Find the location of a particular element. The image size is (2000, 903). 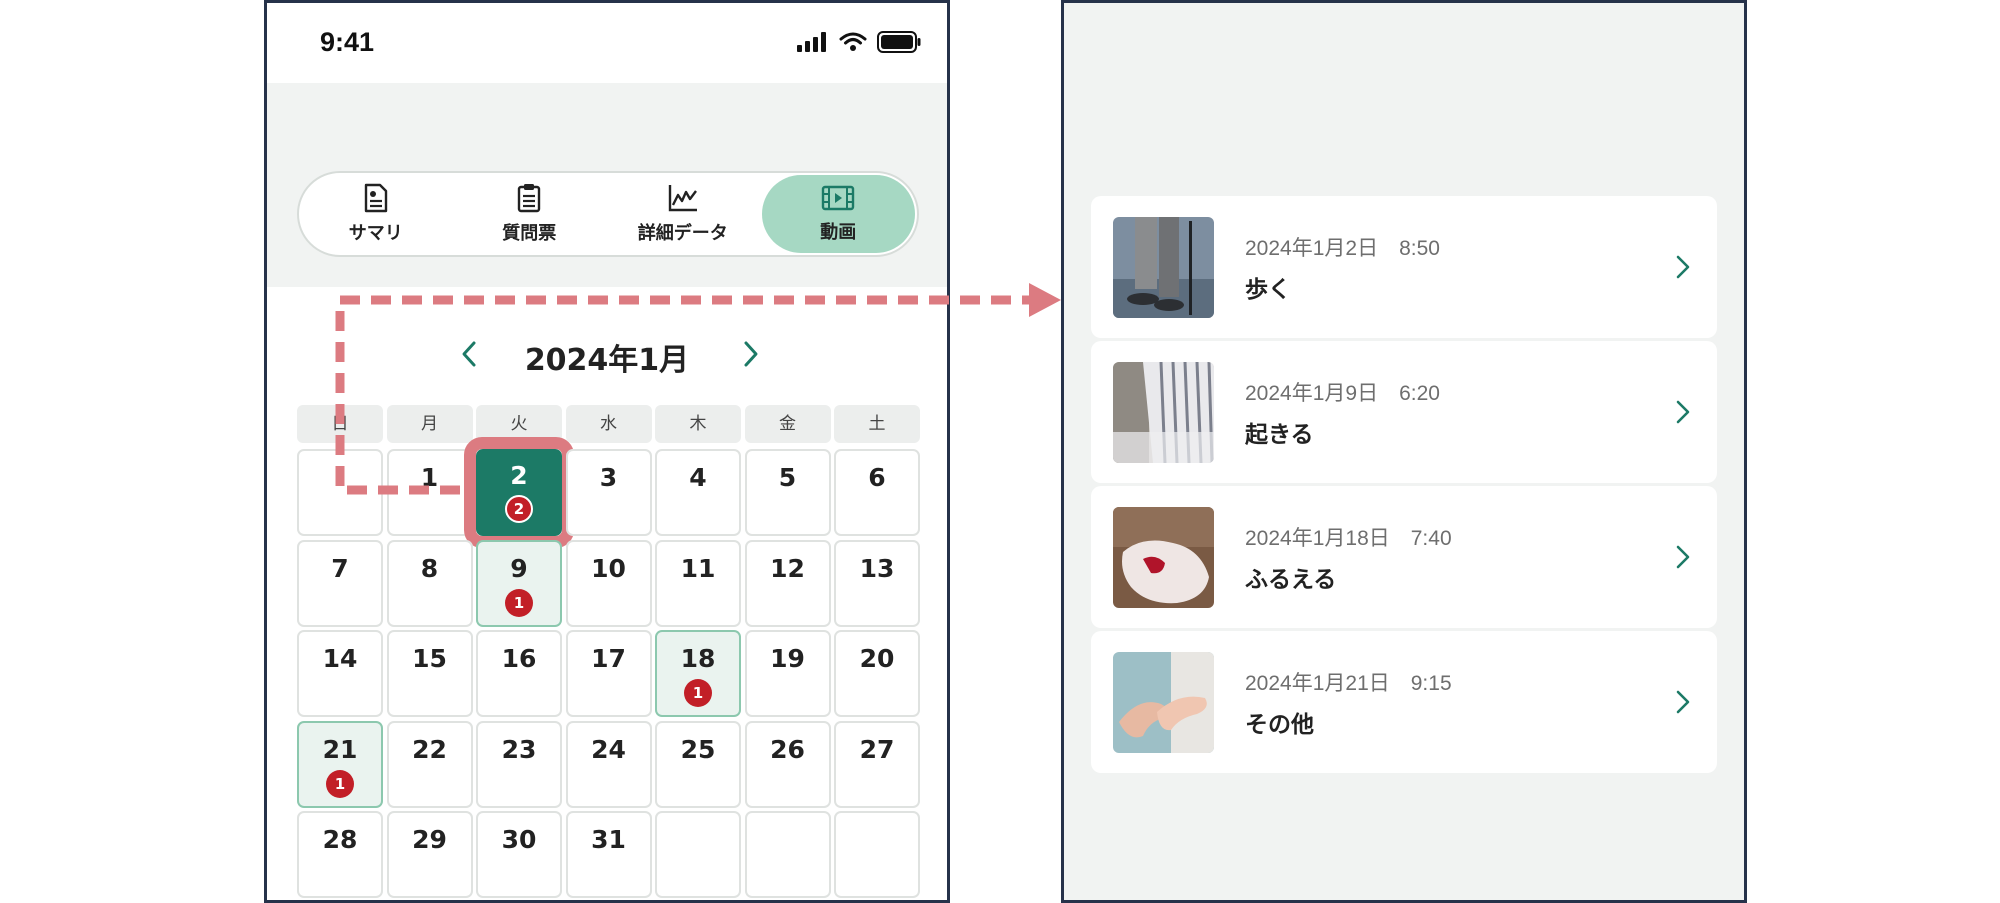

video-title: 歩く is located at coordinates (1268, 290).